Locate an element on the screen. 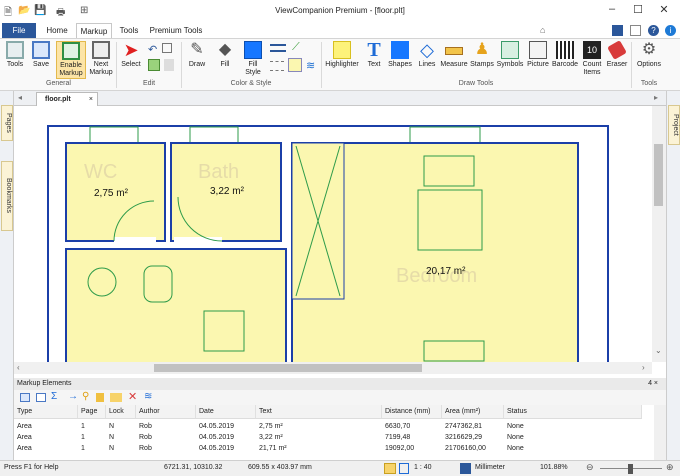 This screenshot has width=680, height=476. export-icon is located at coordinates (41, 397).